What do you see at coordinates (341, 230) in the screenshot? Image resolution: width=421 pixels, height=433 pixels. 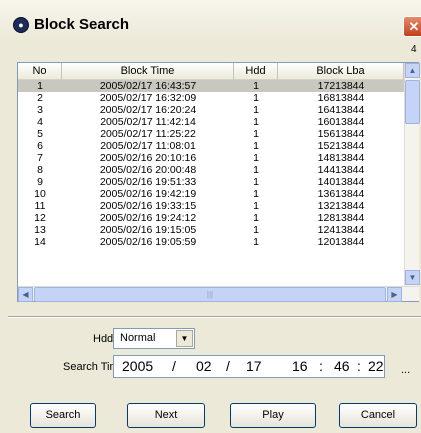 I see `cell-block-lba: 12413844` at bounding box center [341, 230].